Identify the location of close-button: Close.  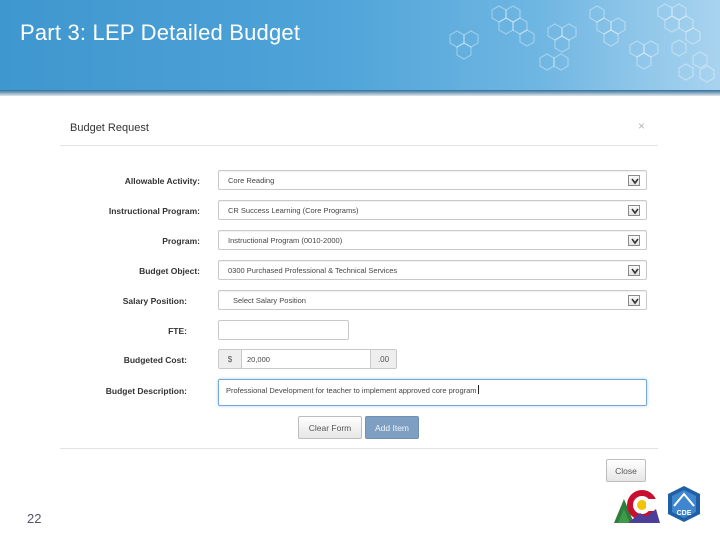
(626, 470).